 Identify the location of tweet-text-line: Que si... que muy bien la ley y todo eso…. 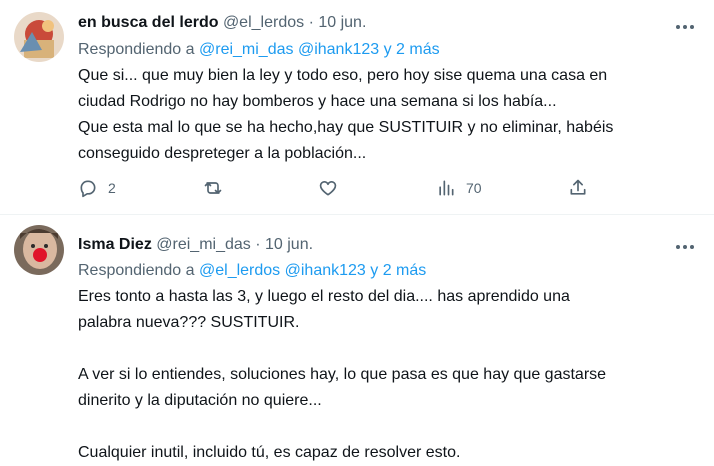
(343, 75).